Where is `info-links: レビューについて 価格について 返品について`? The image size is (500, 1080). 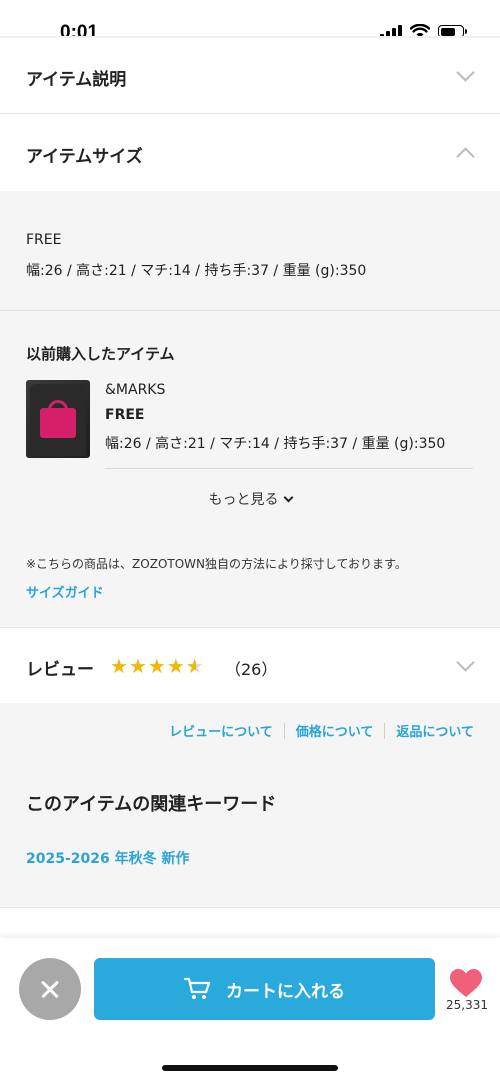 info-links: レビューについて 価格について 返品について is located at coordinates (321, 730).